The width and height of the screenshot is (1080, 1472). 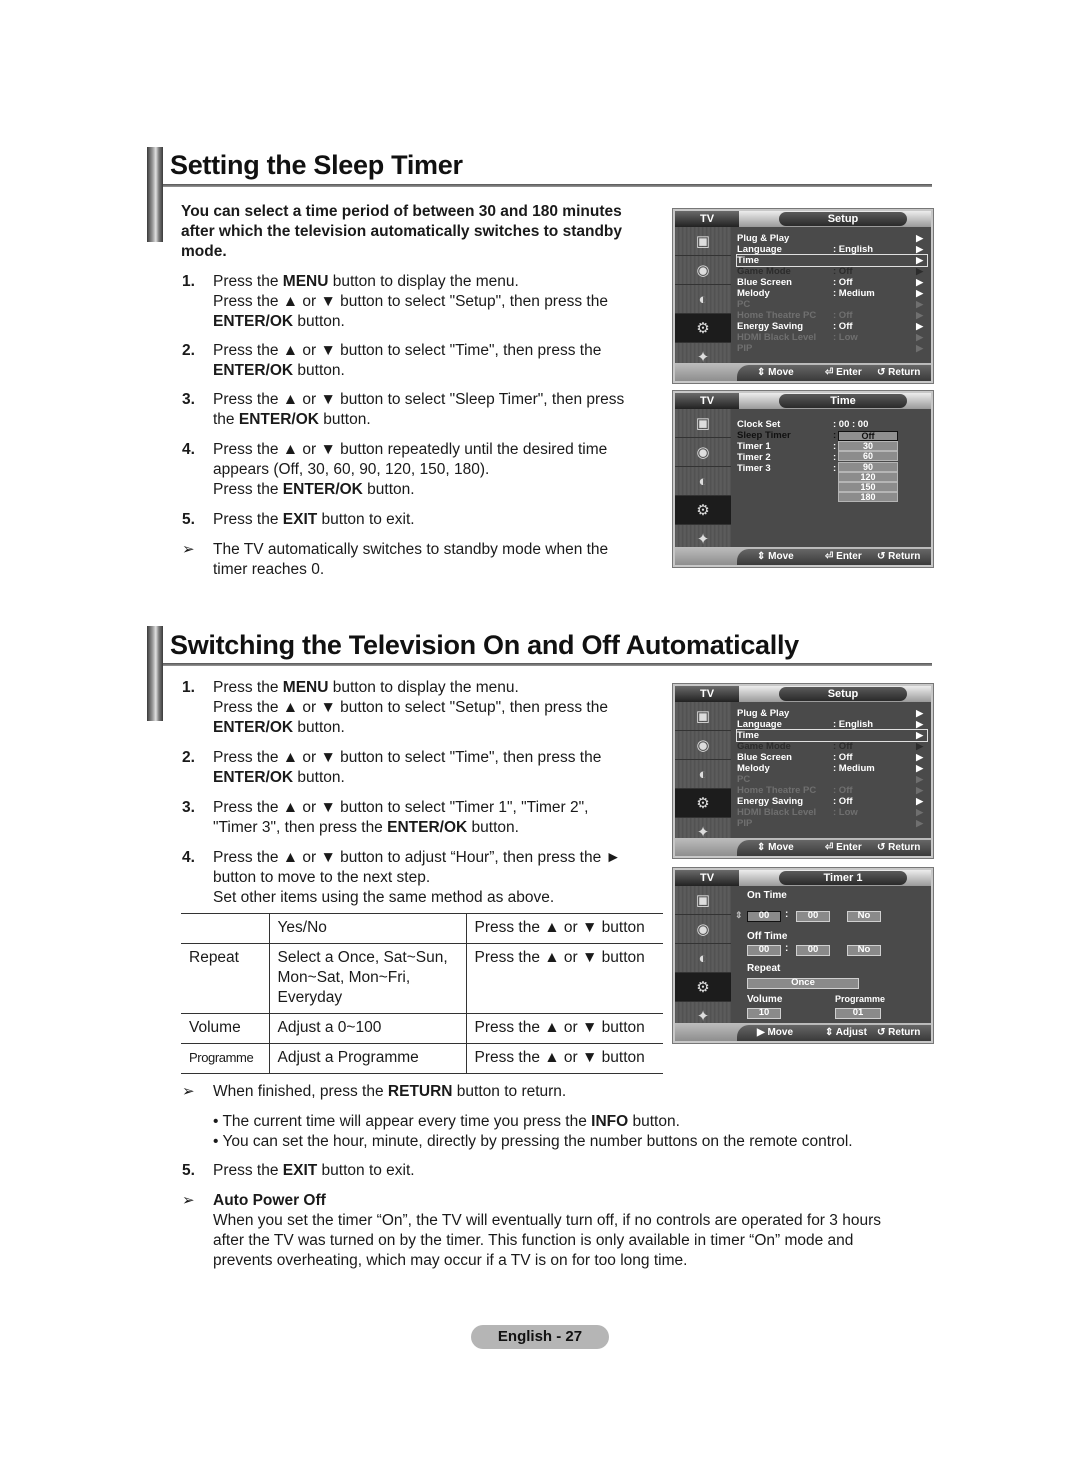 I want to click on menu-item-value: : English, so click(x=853, y=249).